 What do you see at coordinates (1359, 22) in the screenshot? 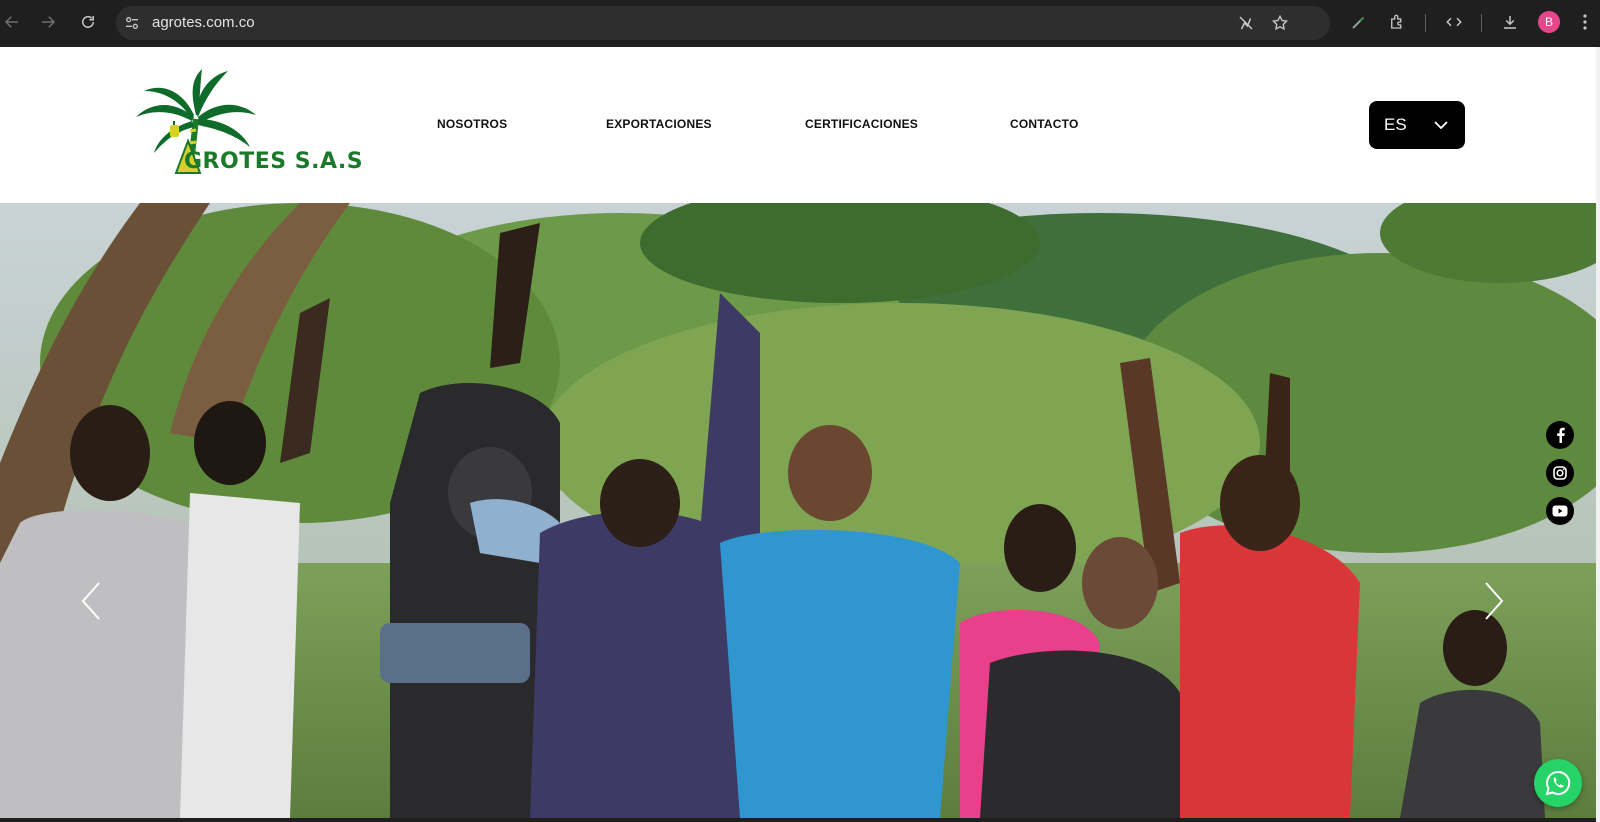
I see `eyedropper-extension-icon` at bounding box center [1359, 22].